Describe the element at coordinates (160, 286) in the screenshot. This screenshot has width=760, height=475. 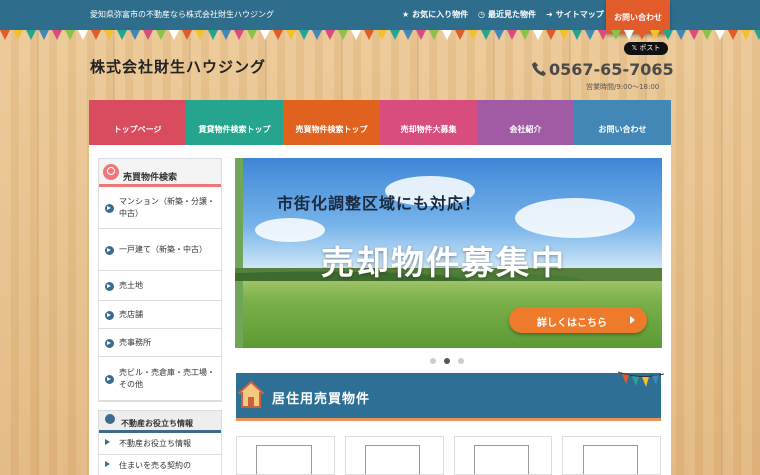
I see `sidebar-item: 売土地` at that location.